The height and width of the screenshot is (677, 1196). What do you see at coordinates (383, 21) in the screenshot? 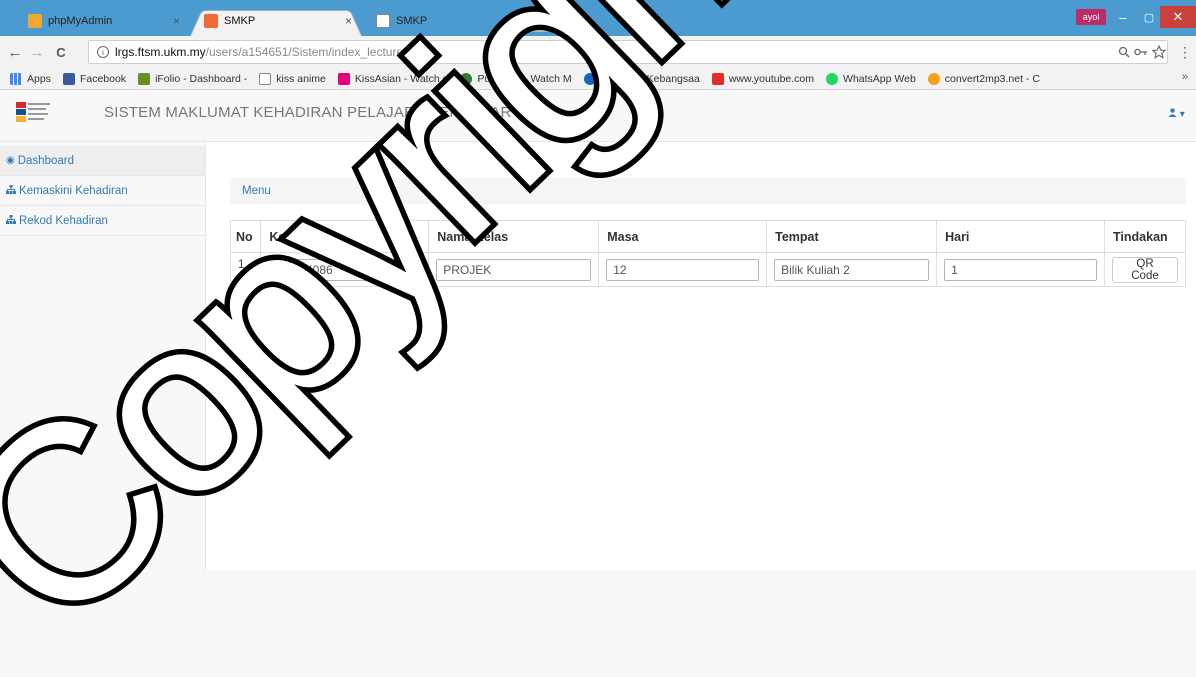
I see `page-favicon-icon` at bounding box center [383, 21].